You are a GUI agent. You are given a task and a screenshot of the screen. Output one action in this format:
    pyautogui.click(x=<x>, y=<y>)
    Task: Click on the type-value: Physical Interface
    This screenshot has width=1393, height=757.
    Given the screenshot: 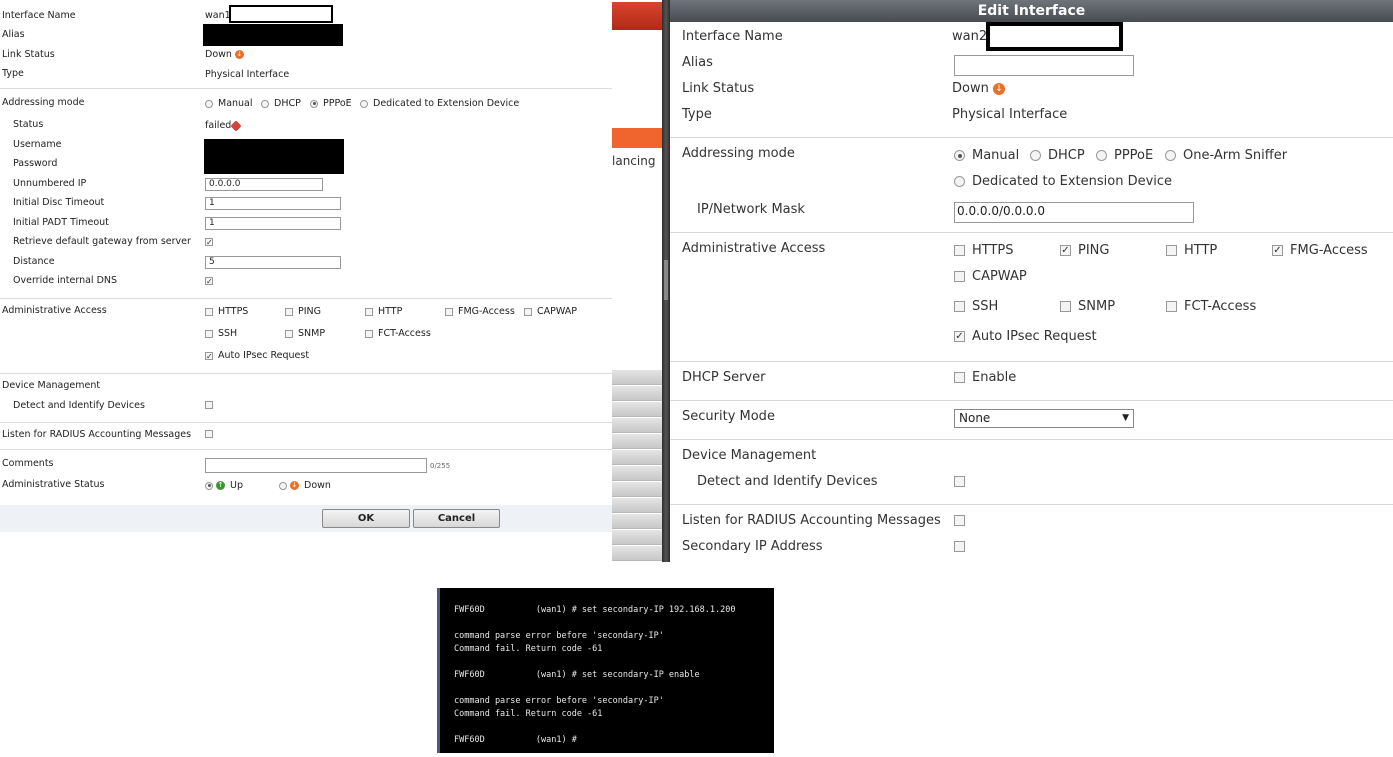 What is the action you would take?
    pyautogui.click(x=247, y=74)
    